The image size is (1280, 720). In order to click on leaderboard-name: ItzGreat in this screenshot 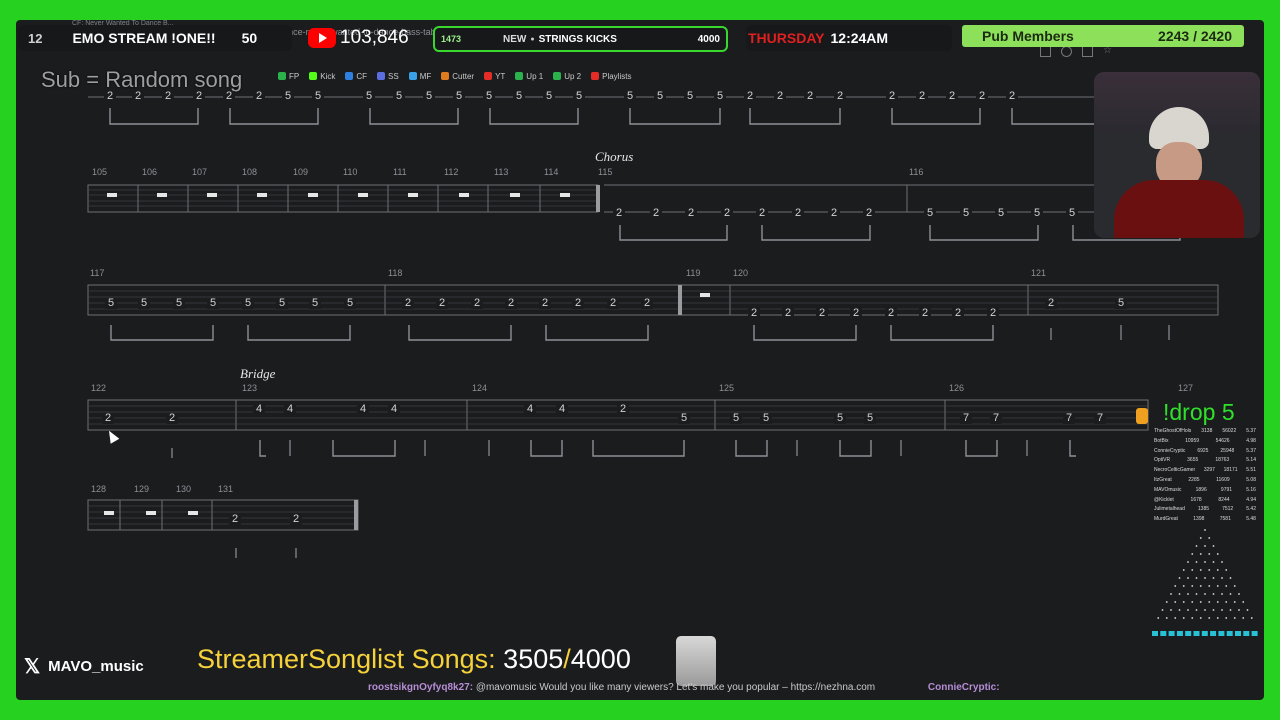, I will do `click(1163, 479)`.